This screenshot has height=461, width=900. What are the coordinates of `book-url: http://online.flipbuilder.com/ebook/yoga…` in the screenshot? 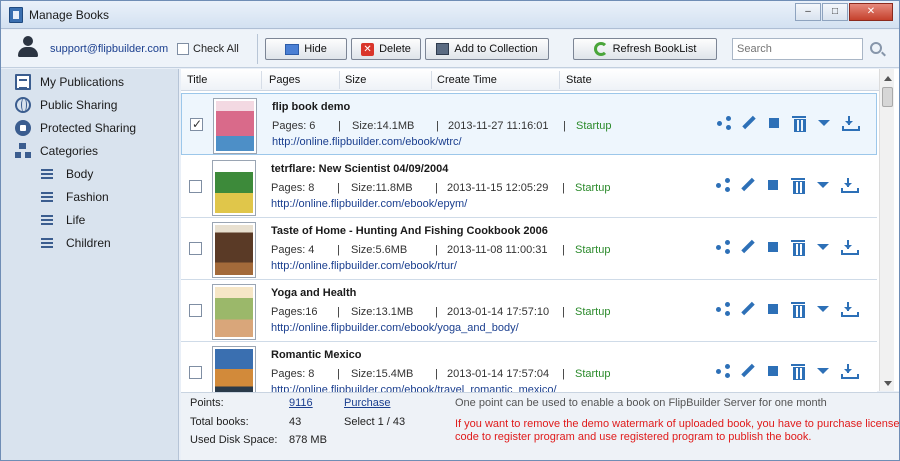 It's located at (395, 328).